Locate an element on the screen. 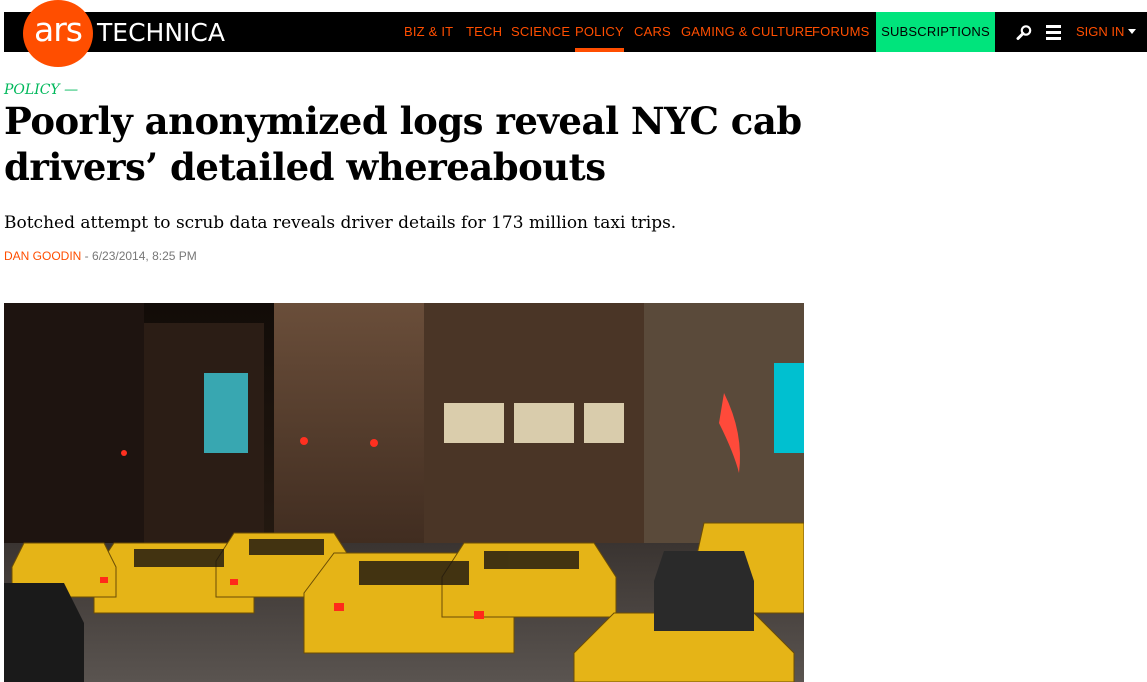 This screenshot has height=682, width=1147. logo-technica-text: TECHNICA is located at coordinates (161, 33).